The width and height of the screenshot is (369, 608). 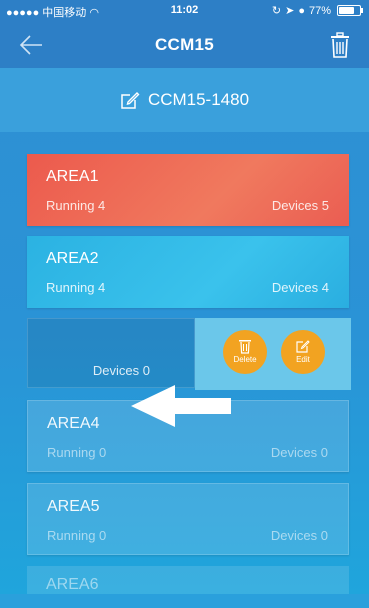 What do you see at coordinates (300, 205) in the screenshot?
I see `area-devices: Devices 5` at bounding box center [300, 205].